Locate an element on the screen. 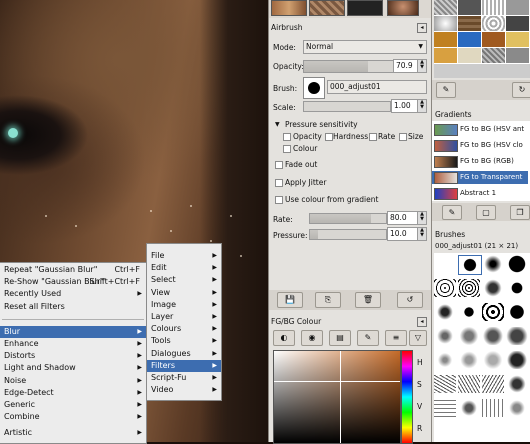 Image resolution: width=530 pixels, height=444 pixels. menu-image: Image ▶ is located at coordinates (184, 305).